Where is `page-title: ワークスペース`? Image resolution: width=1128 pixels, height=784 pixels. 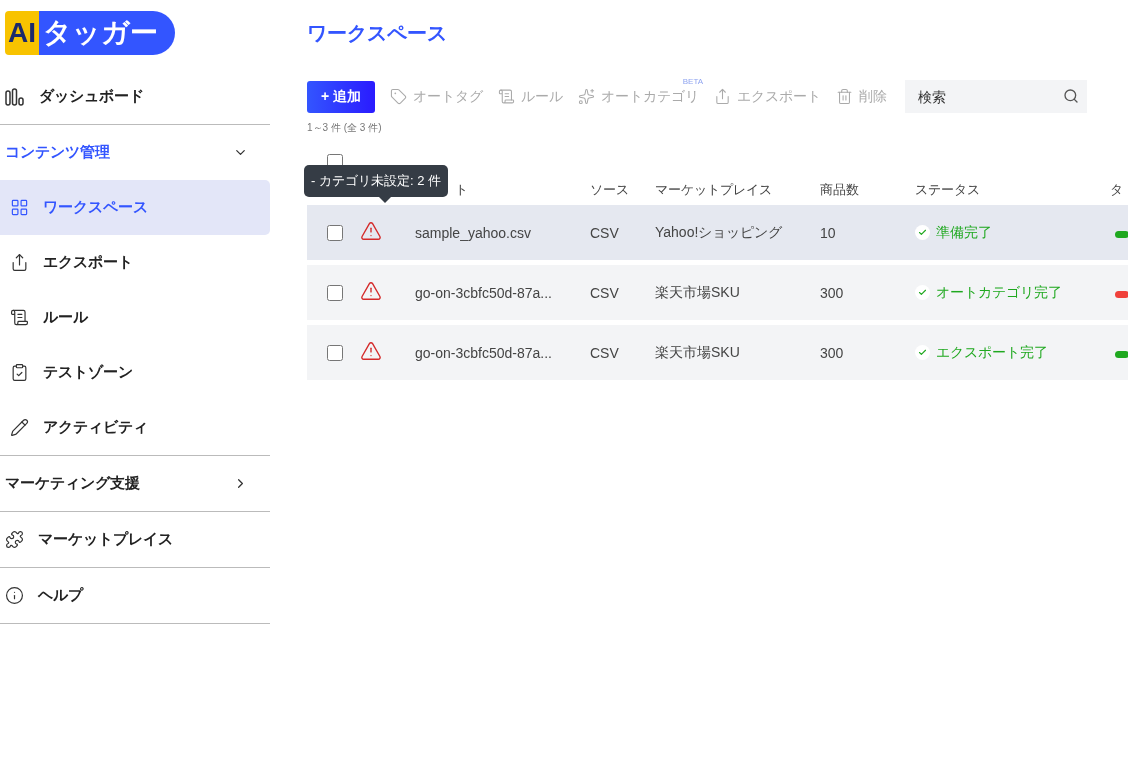
page-title: ワークスペース is located at coordinates (377, 33).